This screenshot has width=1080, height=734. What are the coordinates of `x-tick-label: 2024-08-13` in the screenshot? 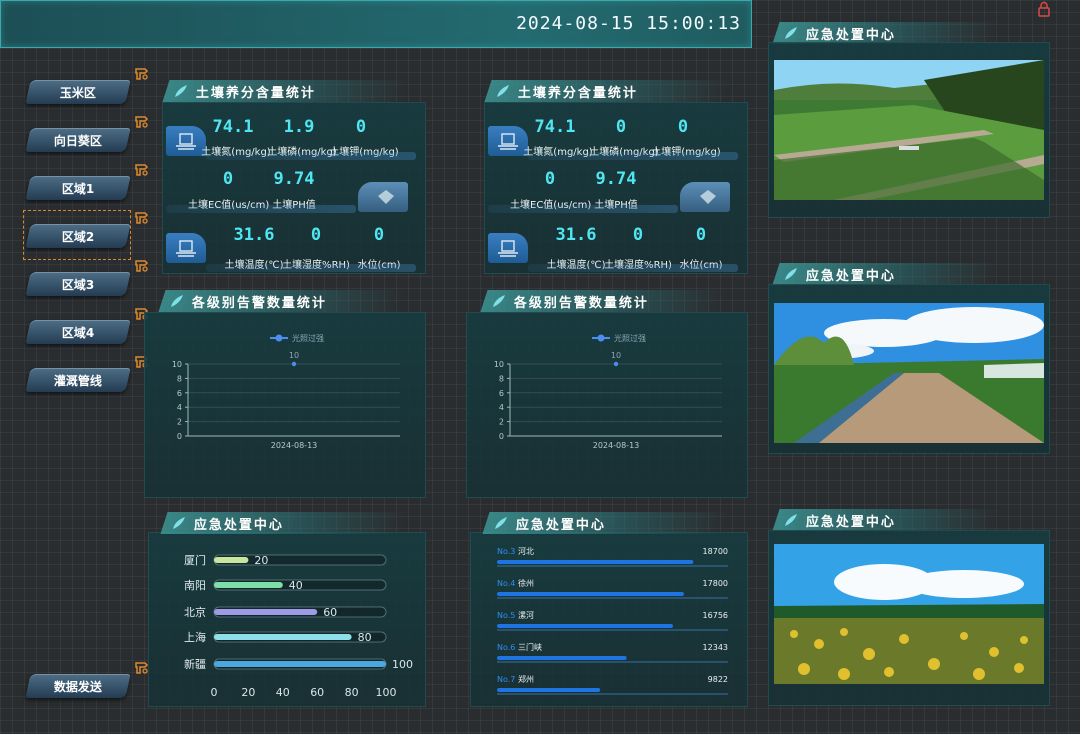 It's located at (294, 445).